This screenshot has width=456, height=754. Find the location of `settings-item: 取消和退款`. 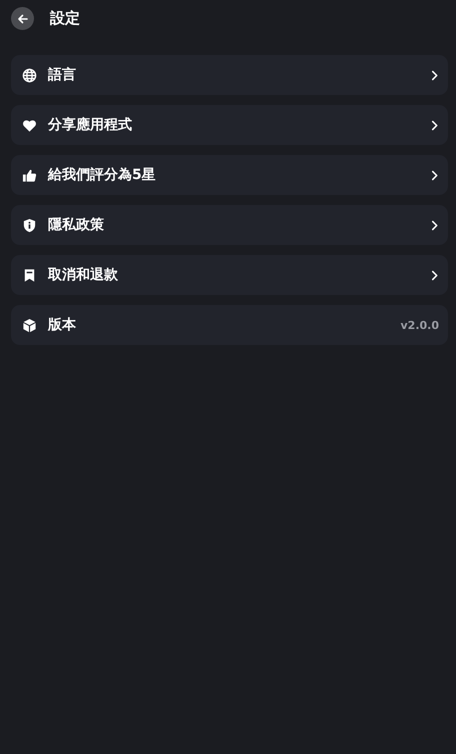

settings-item: 取消和退款 is located at coordinates (229, 275).